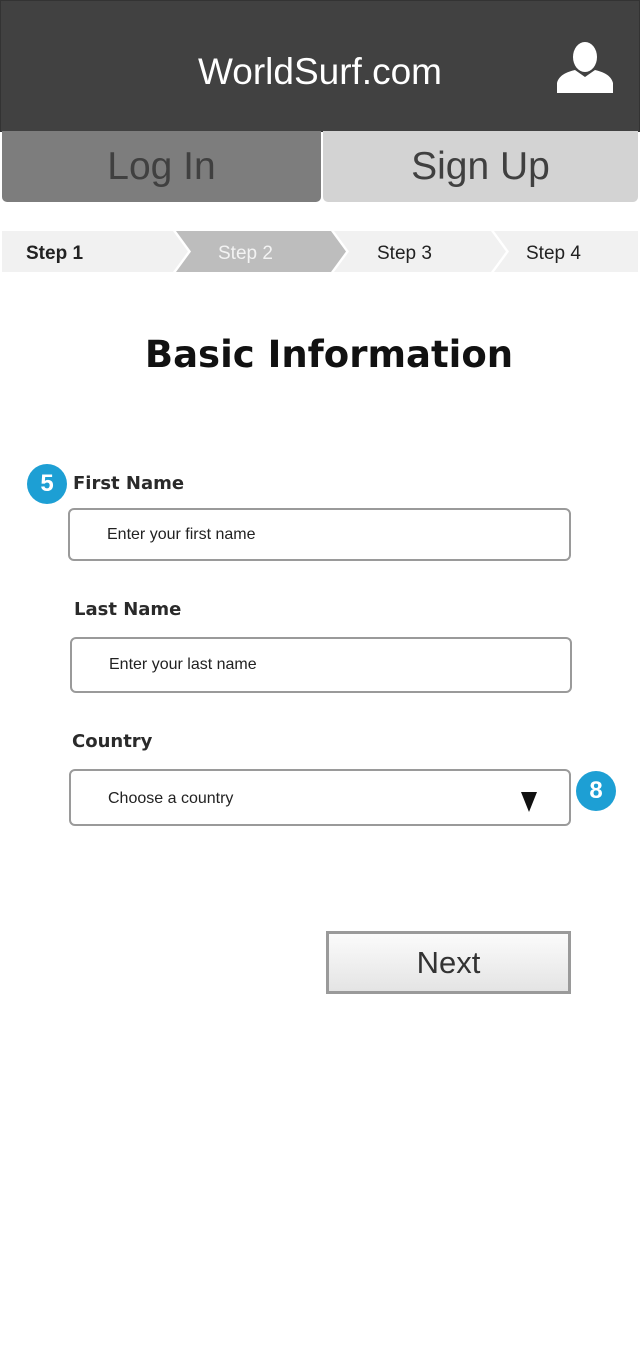  I want to click on step-1-label: Step 1, so click(55, 253).